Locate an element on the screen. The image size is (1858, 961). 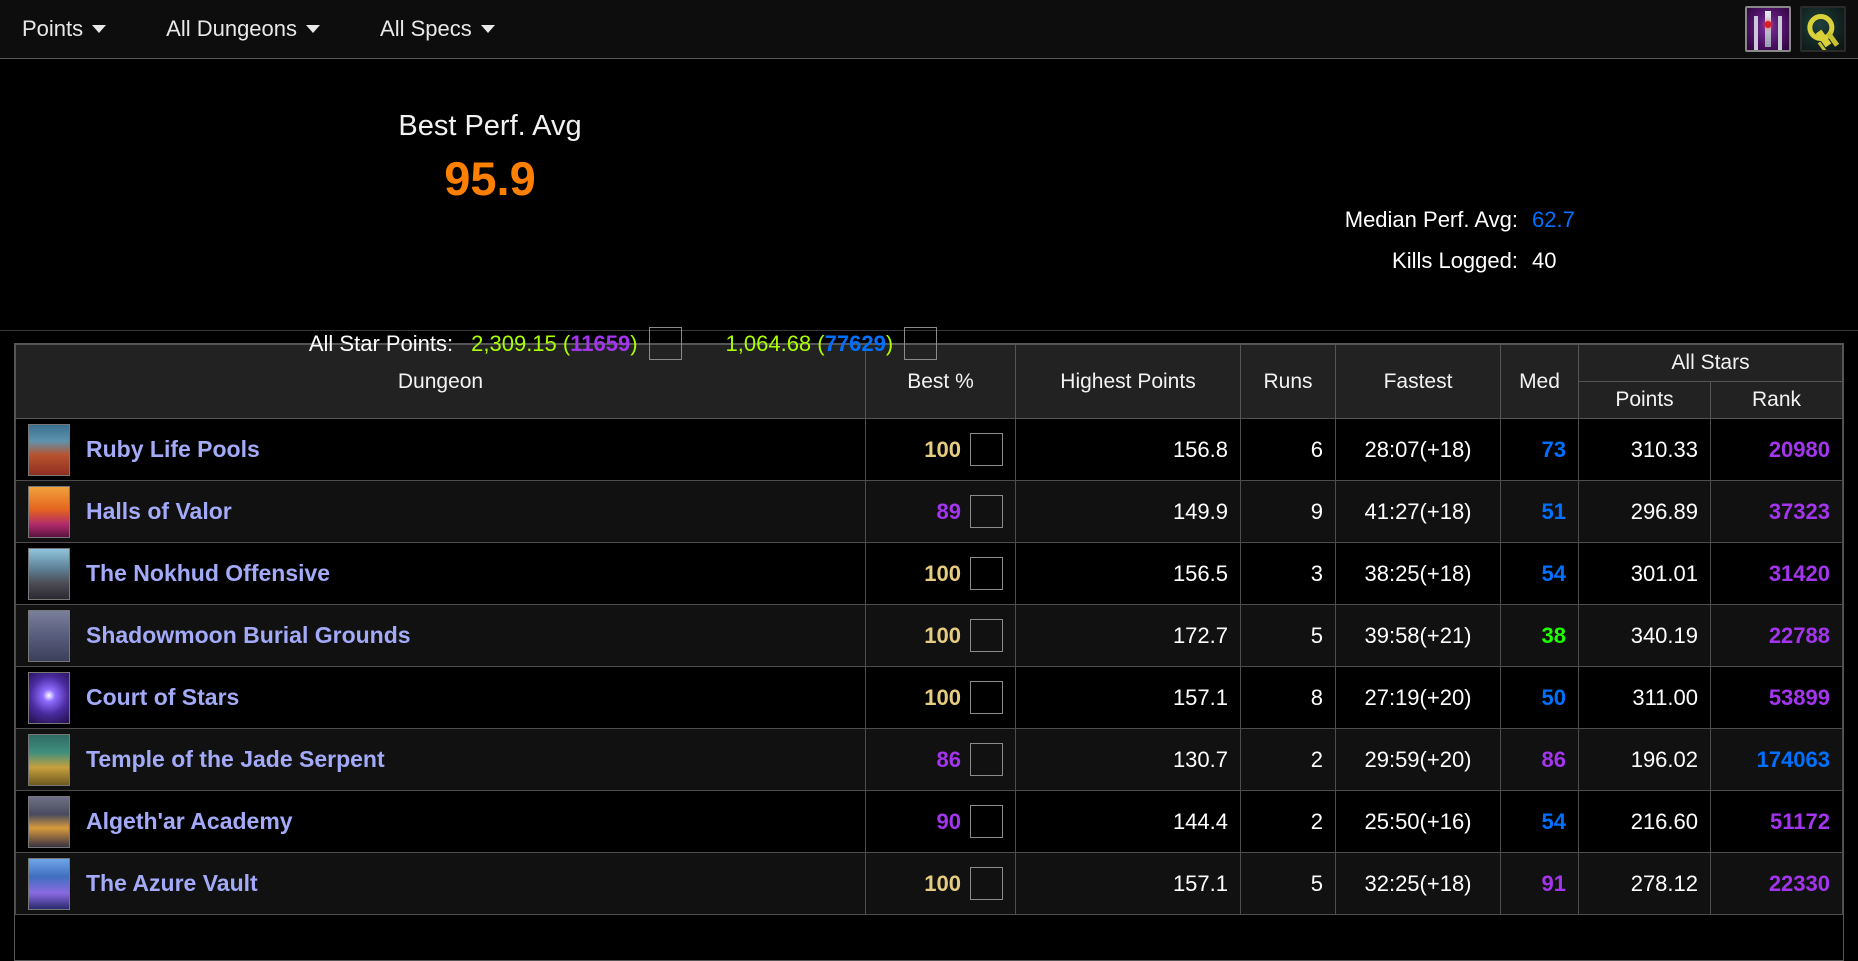
all-star-rank-2: 77629 is located at coordinates (855, 343).